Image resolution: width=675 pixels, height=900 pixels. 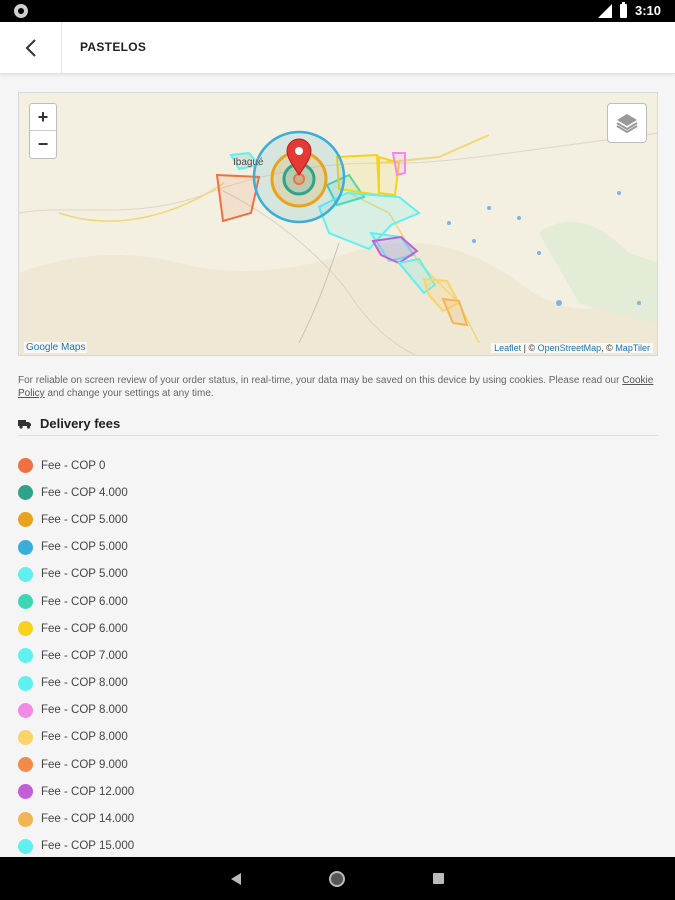 I want to click on fee-label: Fee - COP 15.000, so click(x=88, y=846).